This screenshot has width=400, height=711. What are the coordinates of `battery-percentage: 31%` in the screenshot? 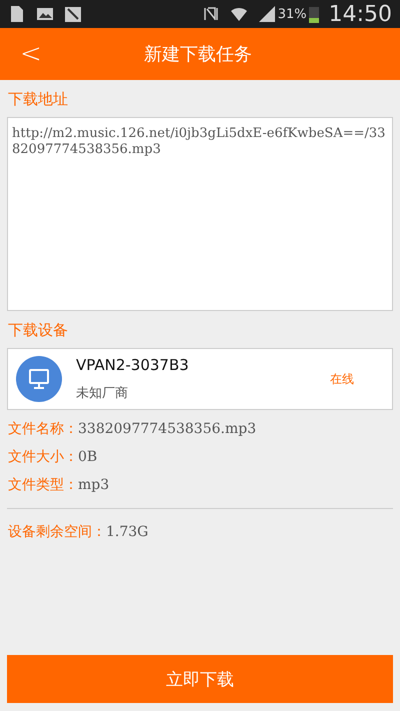 It's located at (292, 14).